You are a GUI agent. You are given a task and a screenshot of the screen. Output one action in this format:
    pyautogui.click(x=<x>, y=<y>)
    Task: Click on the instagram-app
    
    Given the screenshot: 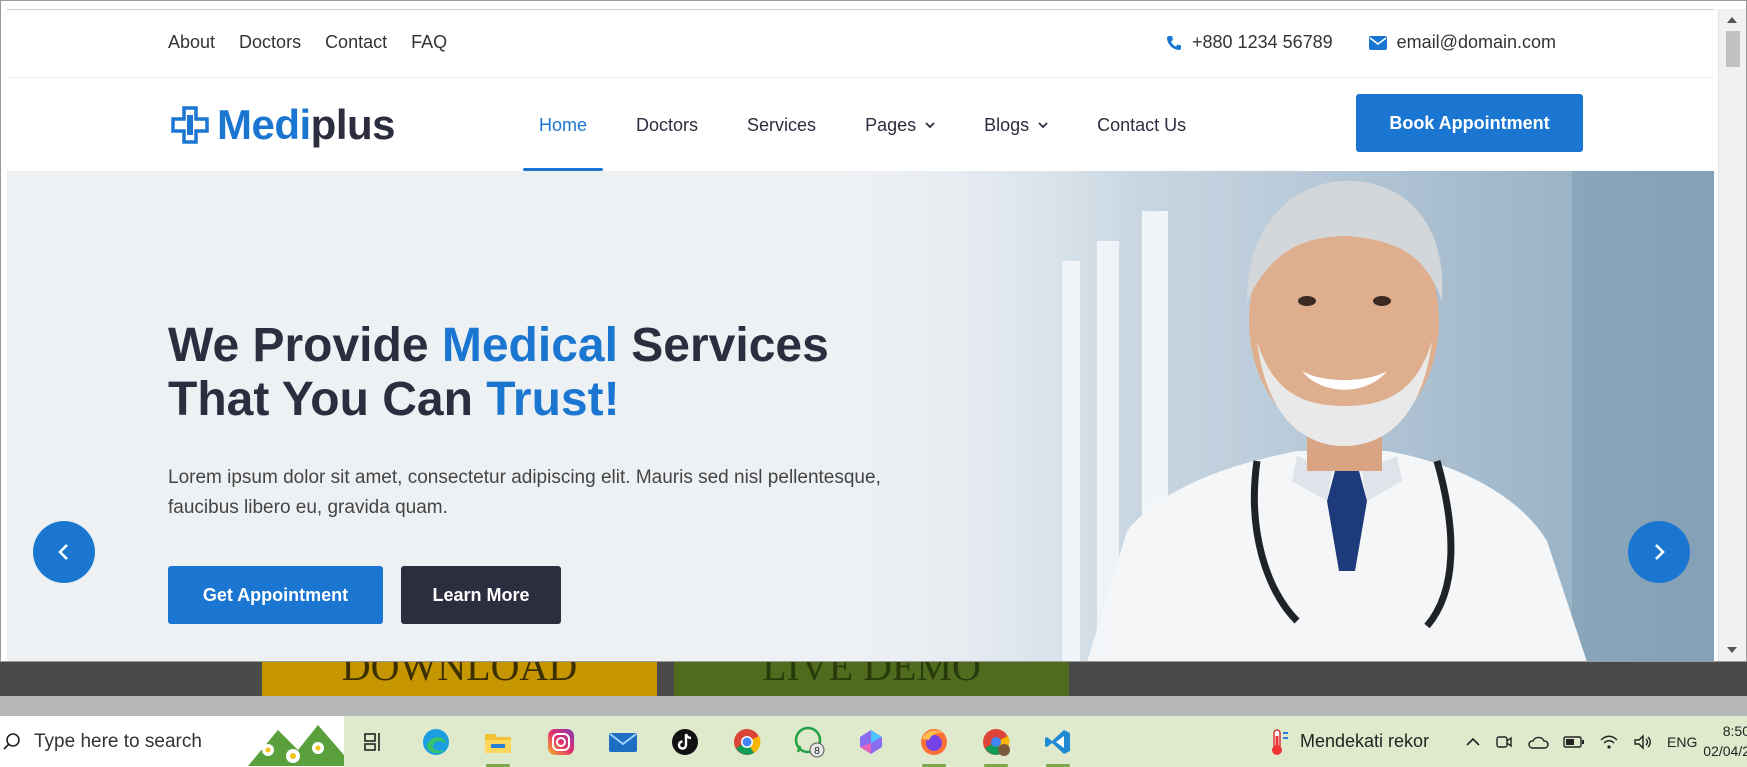 What is the action you would take?
    pyautogui.click(x=561, y=742)
    